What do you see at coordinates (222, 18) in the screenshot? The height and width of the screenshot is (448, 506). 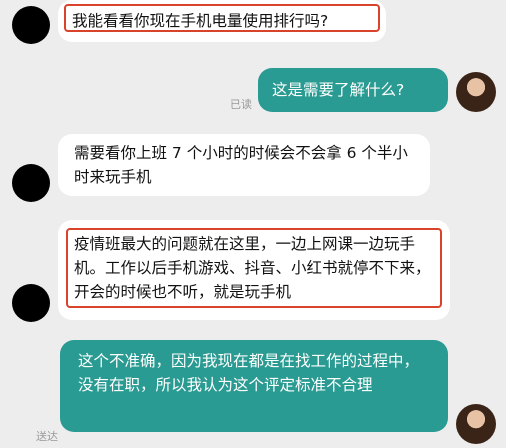 I see `message-text: 我能看看你现在手机电量使用排行吗?` at bounding box center [222, 18].